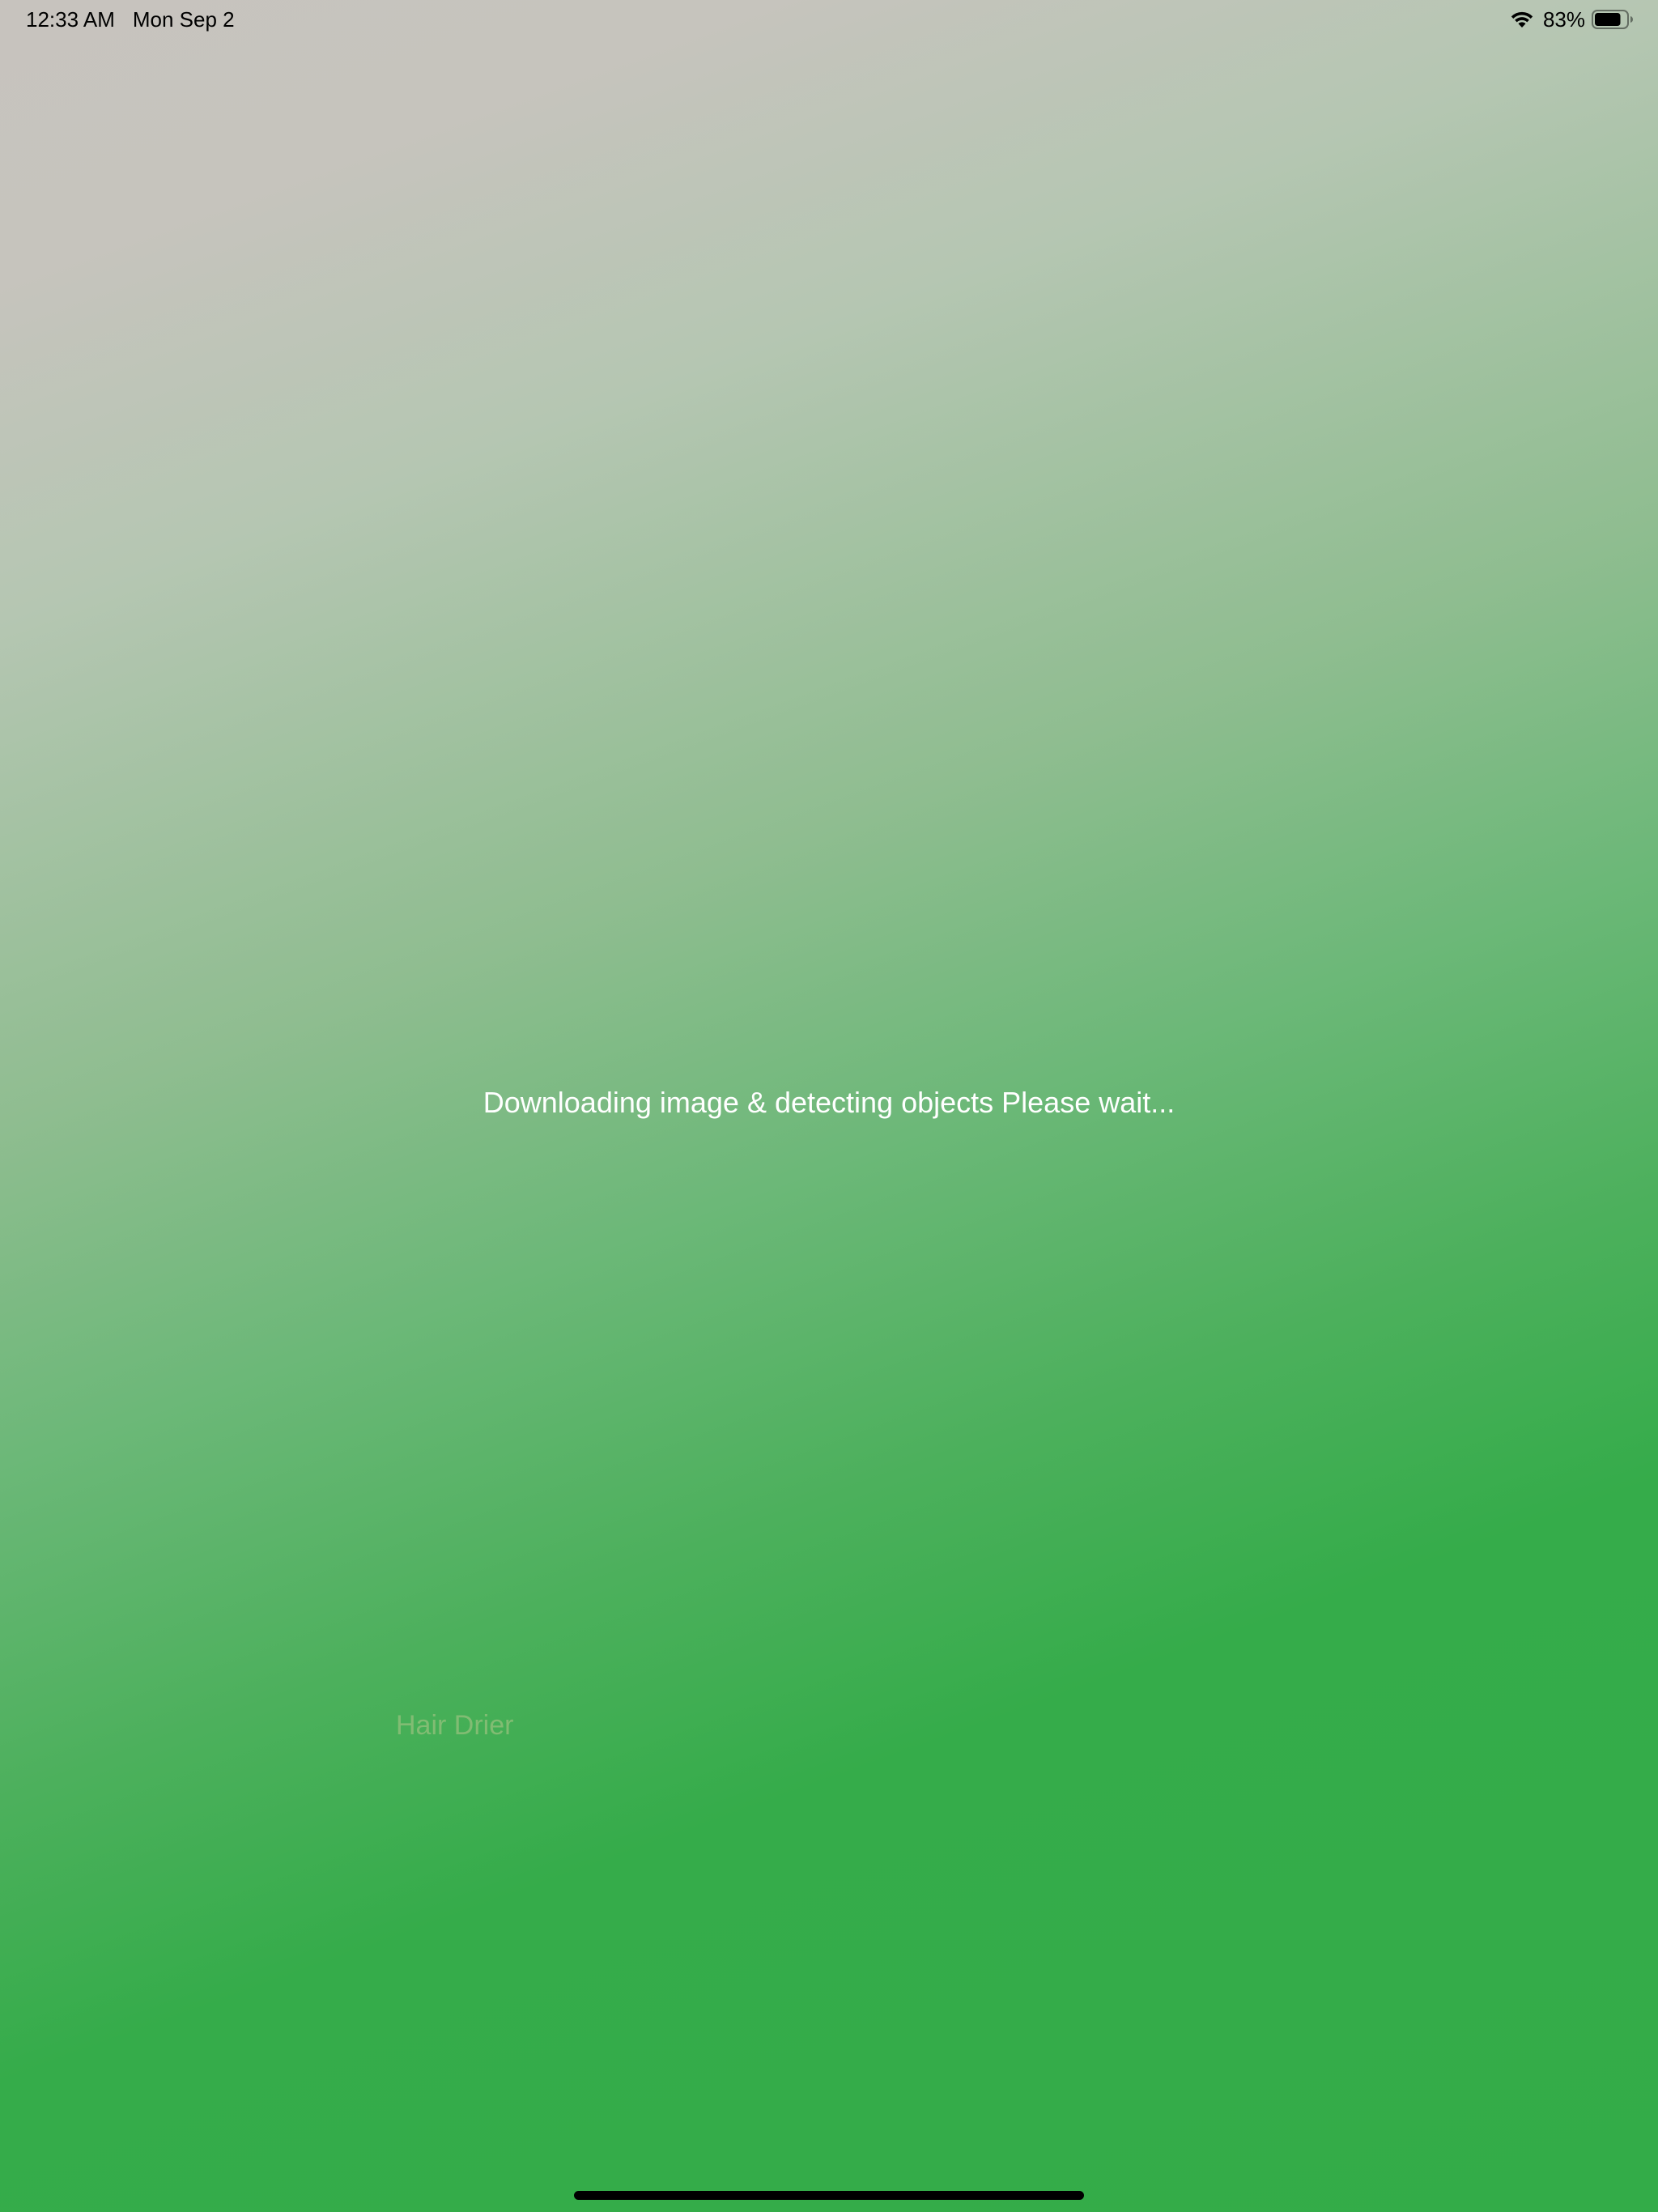  What do you see at coordinates (1563, 19) in the screenshot?
I see `battery-percent: 83%` at bounding box center [1563, 19].